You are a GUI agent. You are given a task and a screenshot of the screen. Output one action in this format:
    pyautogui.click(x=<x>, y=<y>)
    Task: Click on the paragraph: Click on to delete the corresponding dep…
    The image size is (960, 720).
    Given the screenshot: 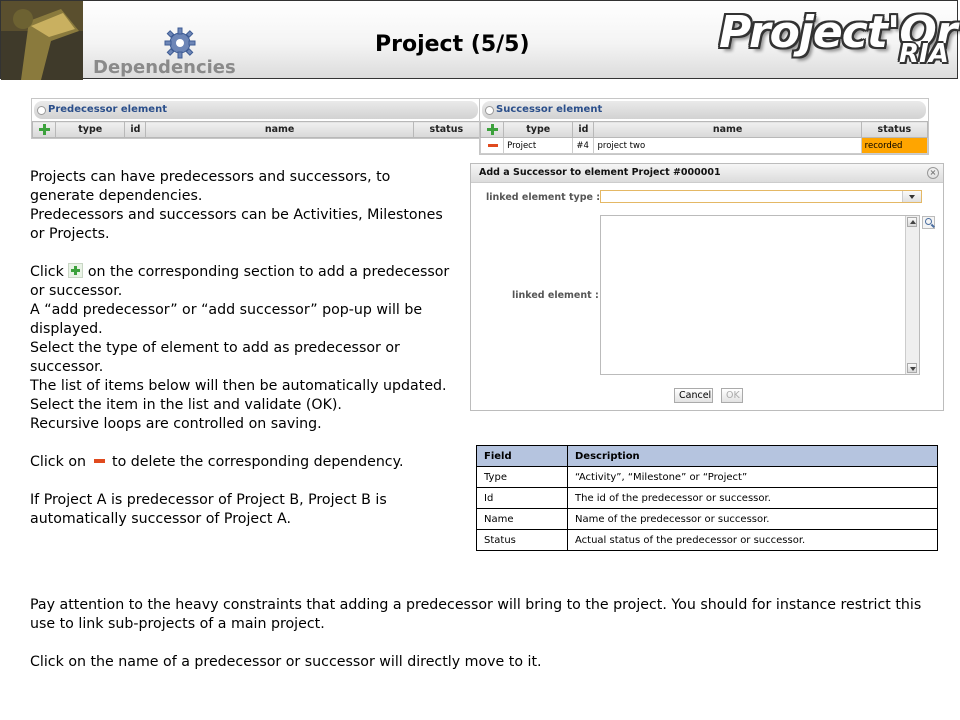 What is the action you would take?
    pyautogui.click(x=240, y=462)
    